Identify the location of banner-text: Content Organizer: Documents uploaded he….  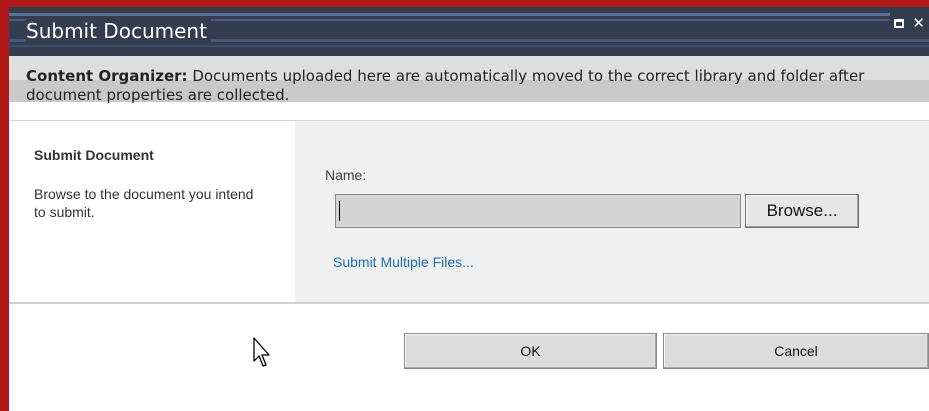
(466, 86).